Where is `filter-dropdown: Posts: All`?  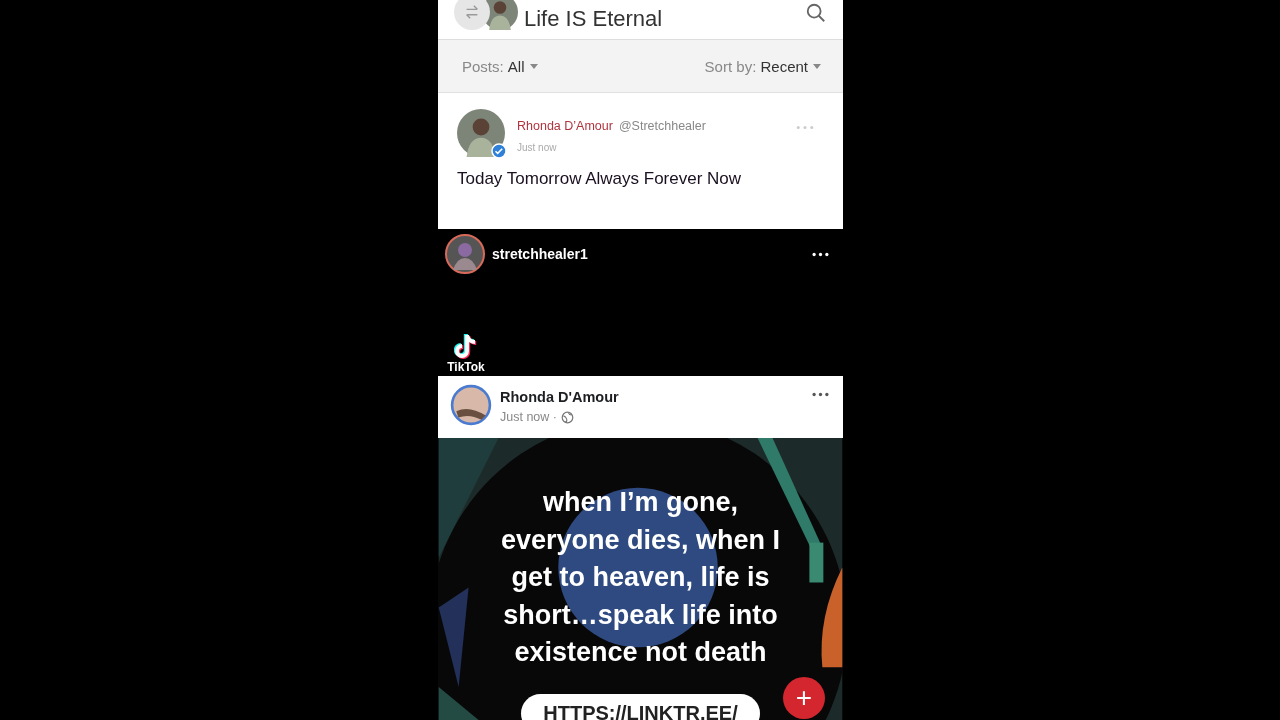
filter-dropdown: Posts: All is located at coordinates (500, 66).